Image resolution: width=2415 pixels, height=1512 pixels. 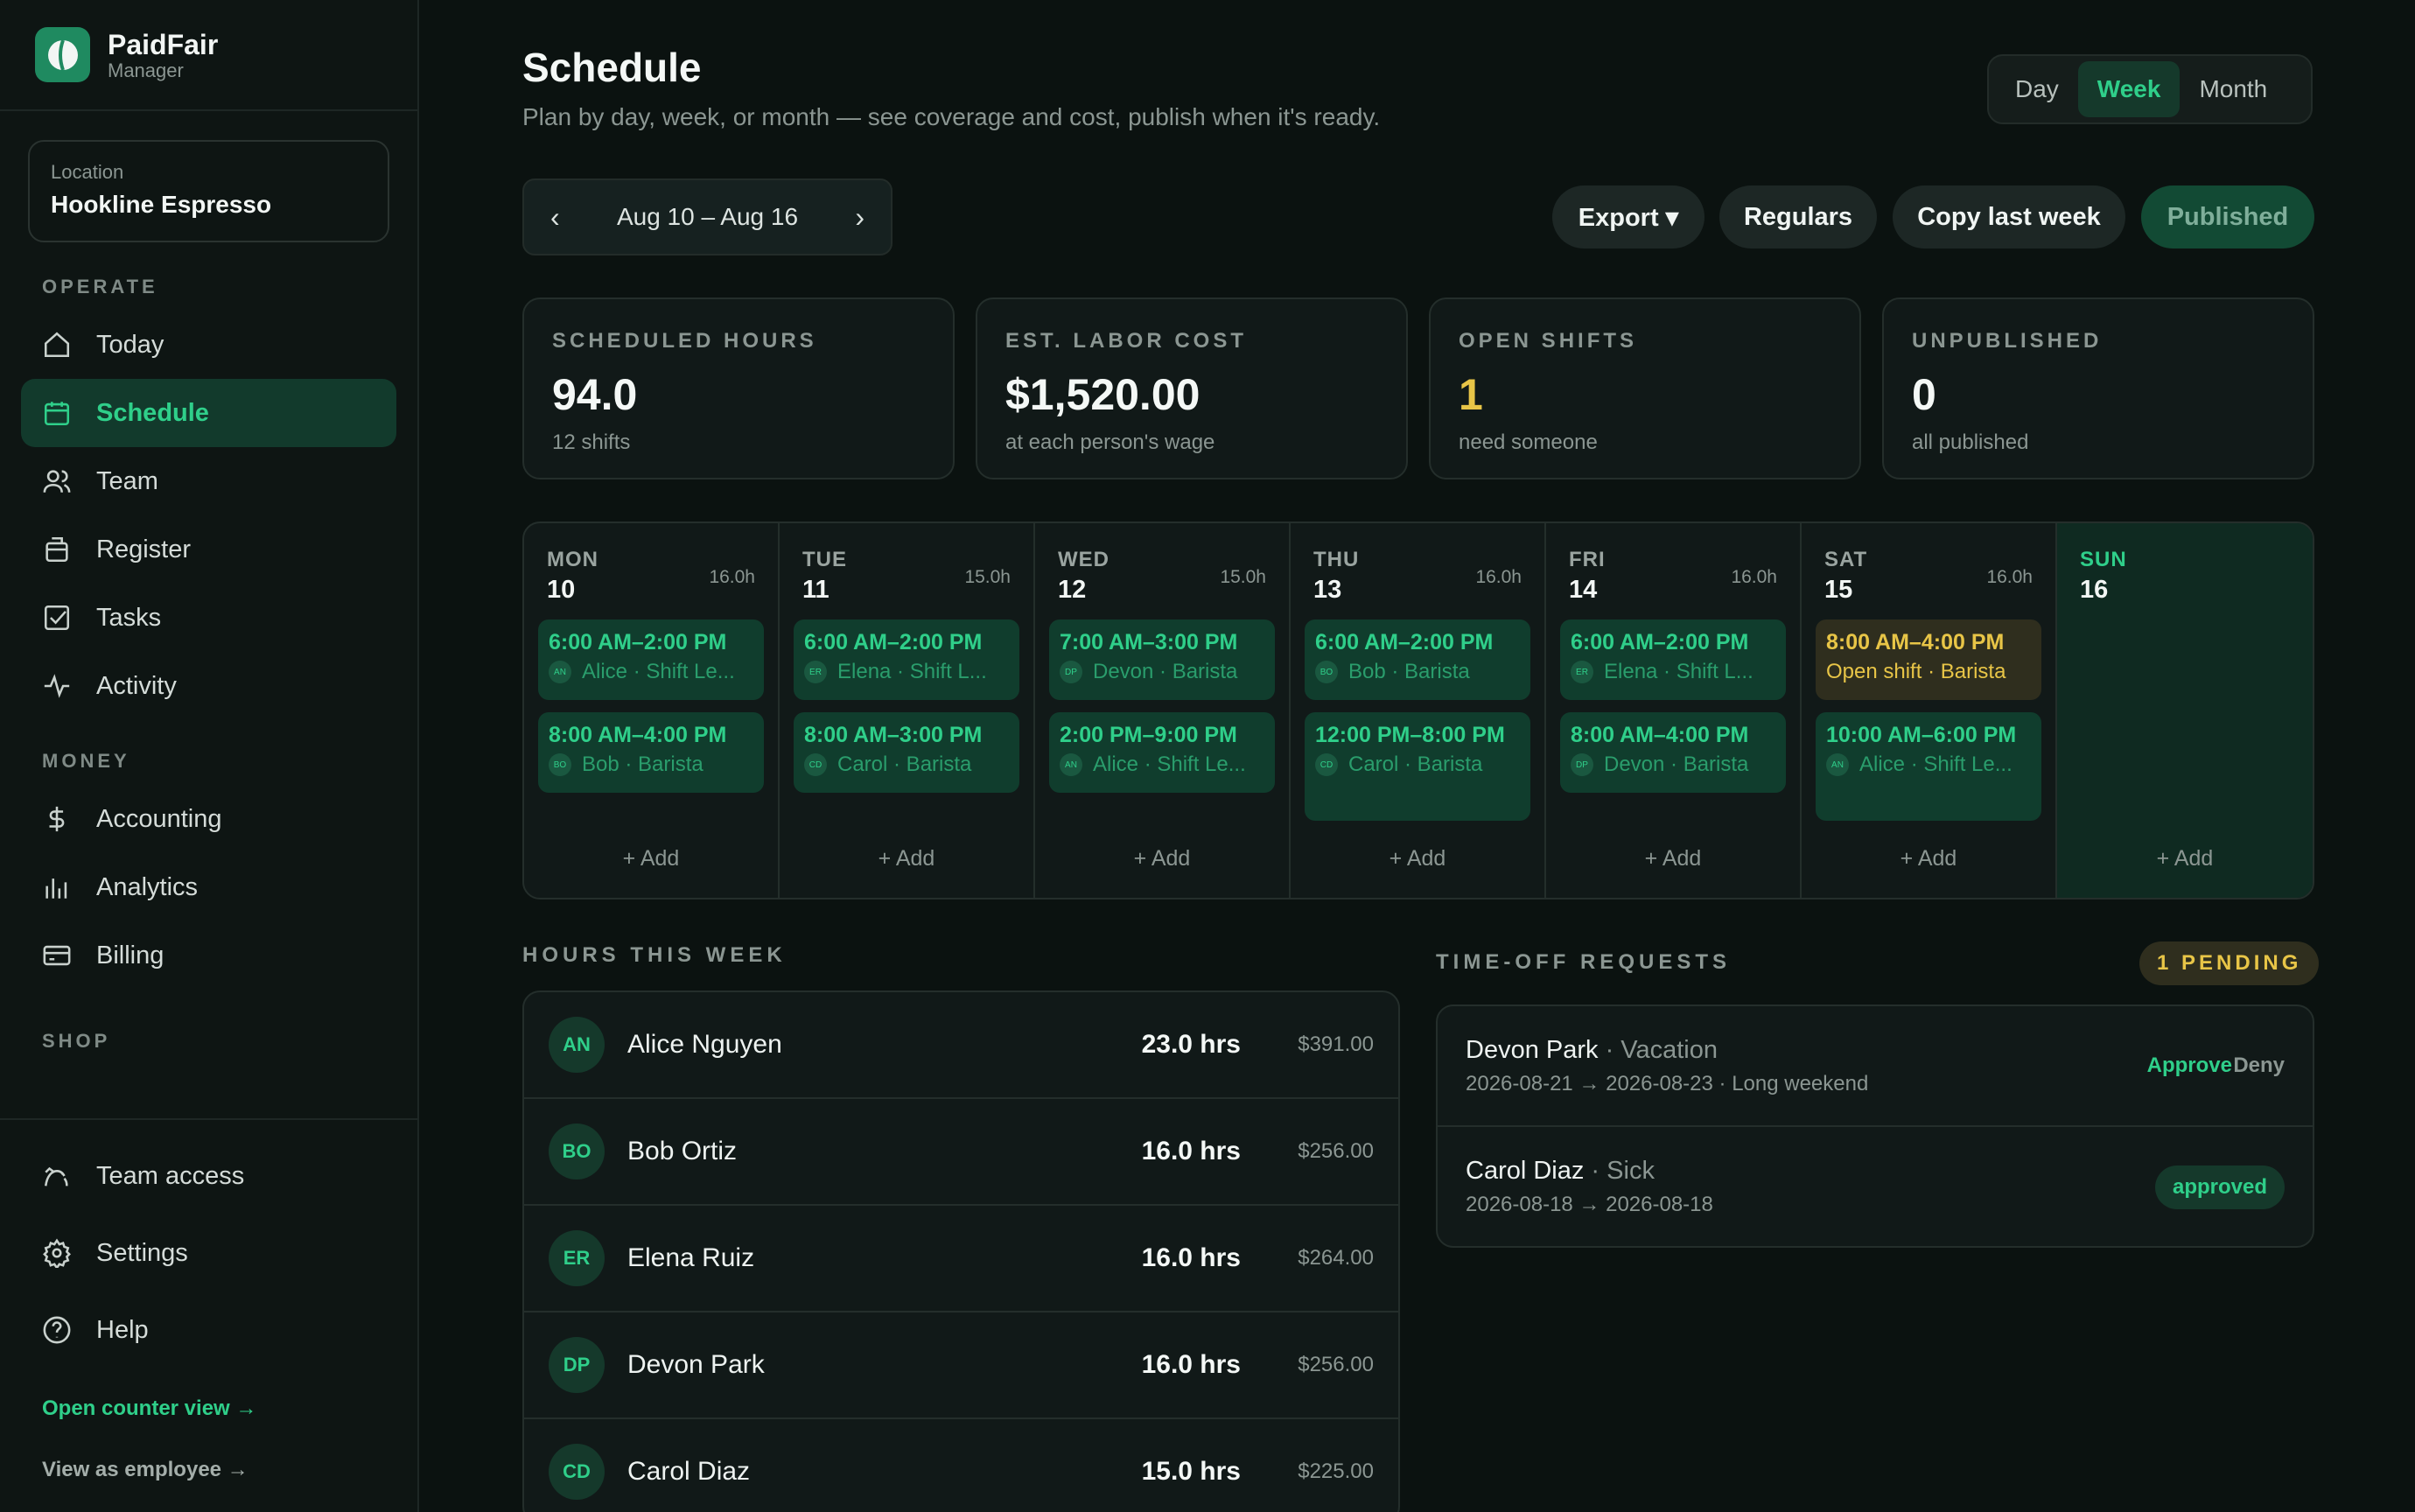 I want to click on prev-week-button: ‹, so click(x=555, y=217).